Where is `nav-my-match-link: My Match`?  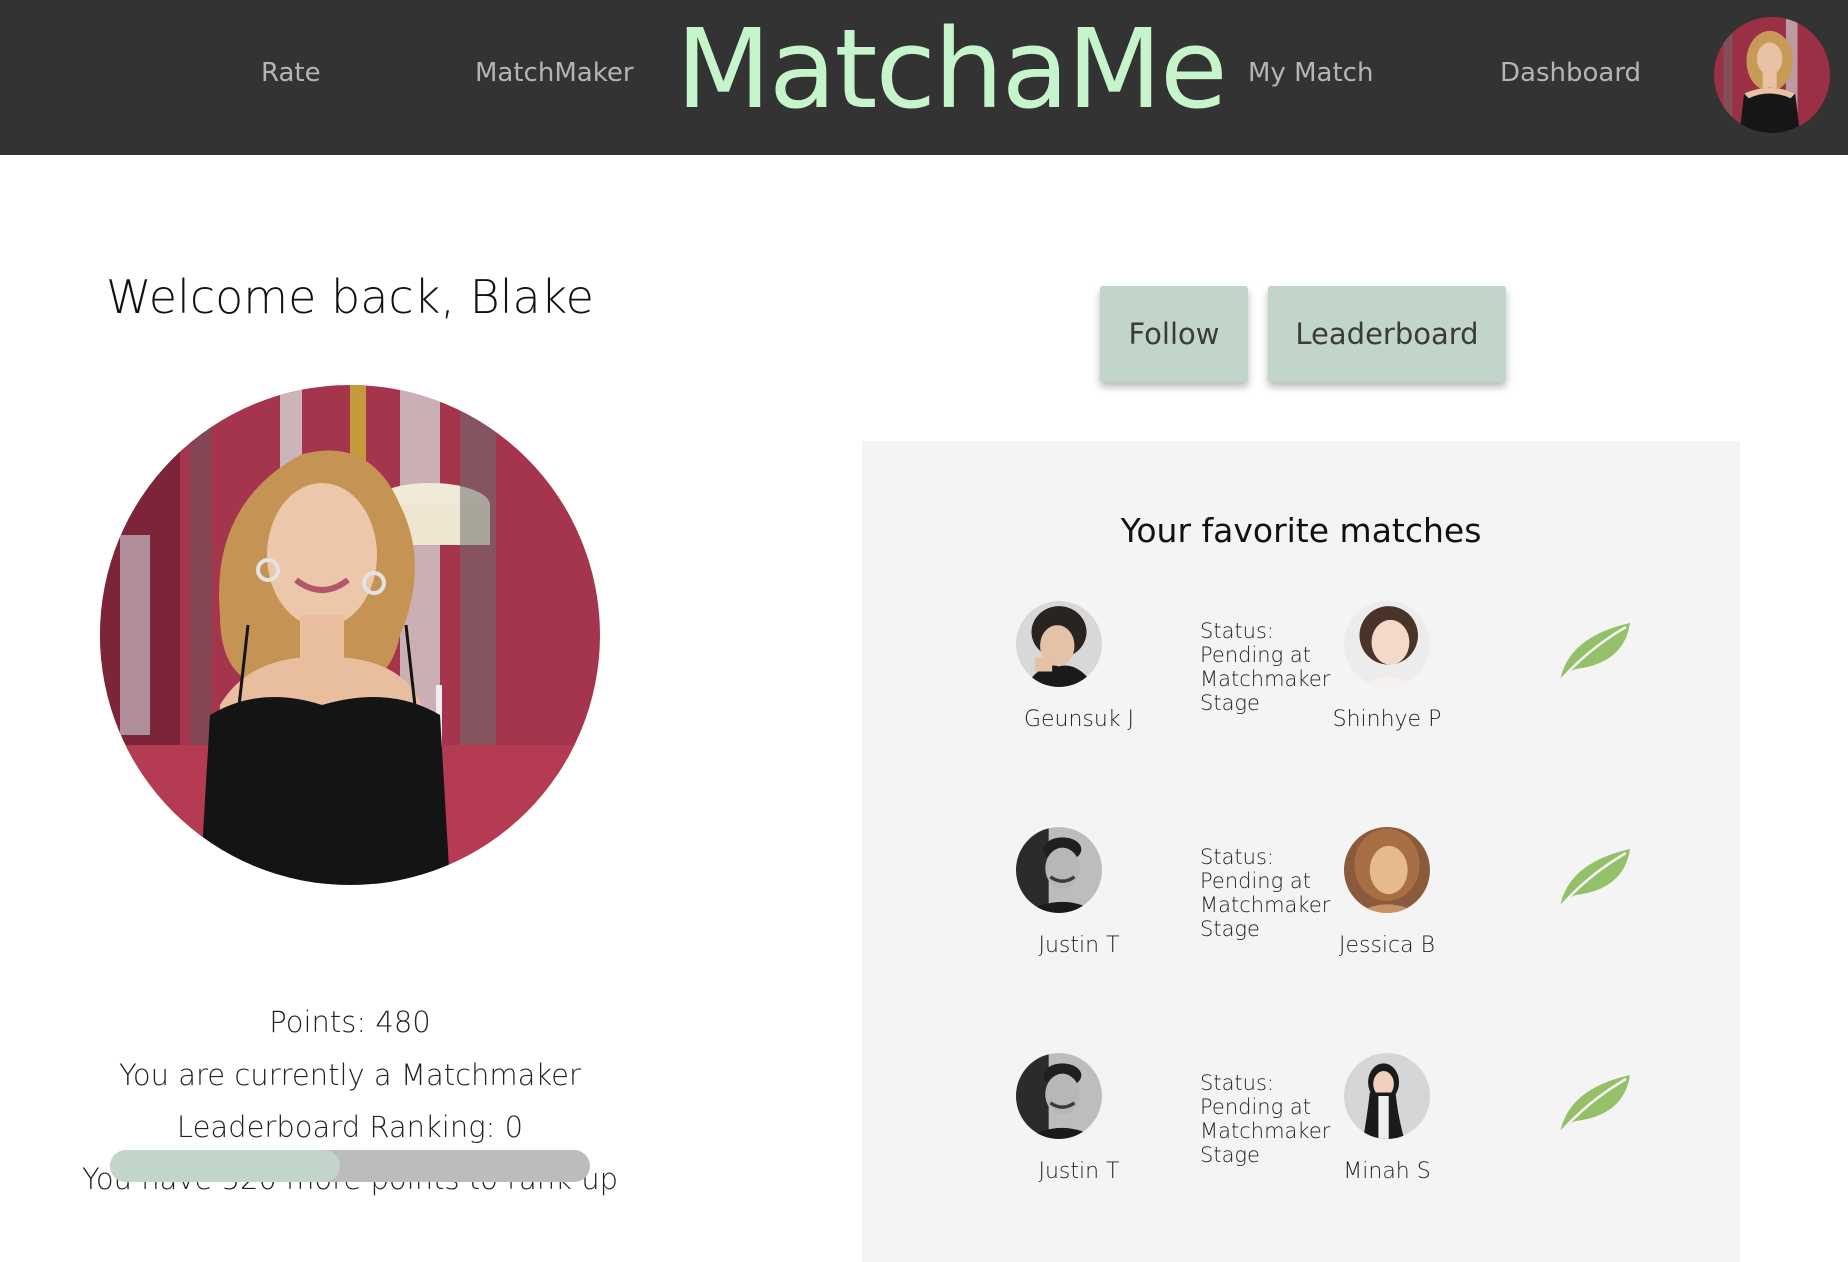
nav-my-match-link: My Match is located at coordinates (1310, 73).